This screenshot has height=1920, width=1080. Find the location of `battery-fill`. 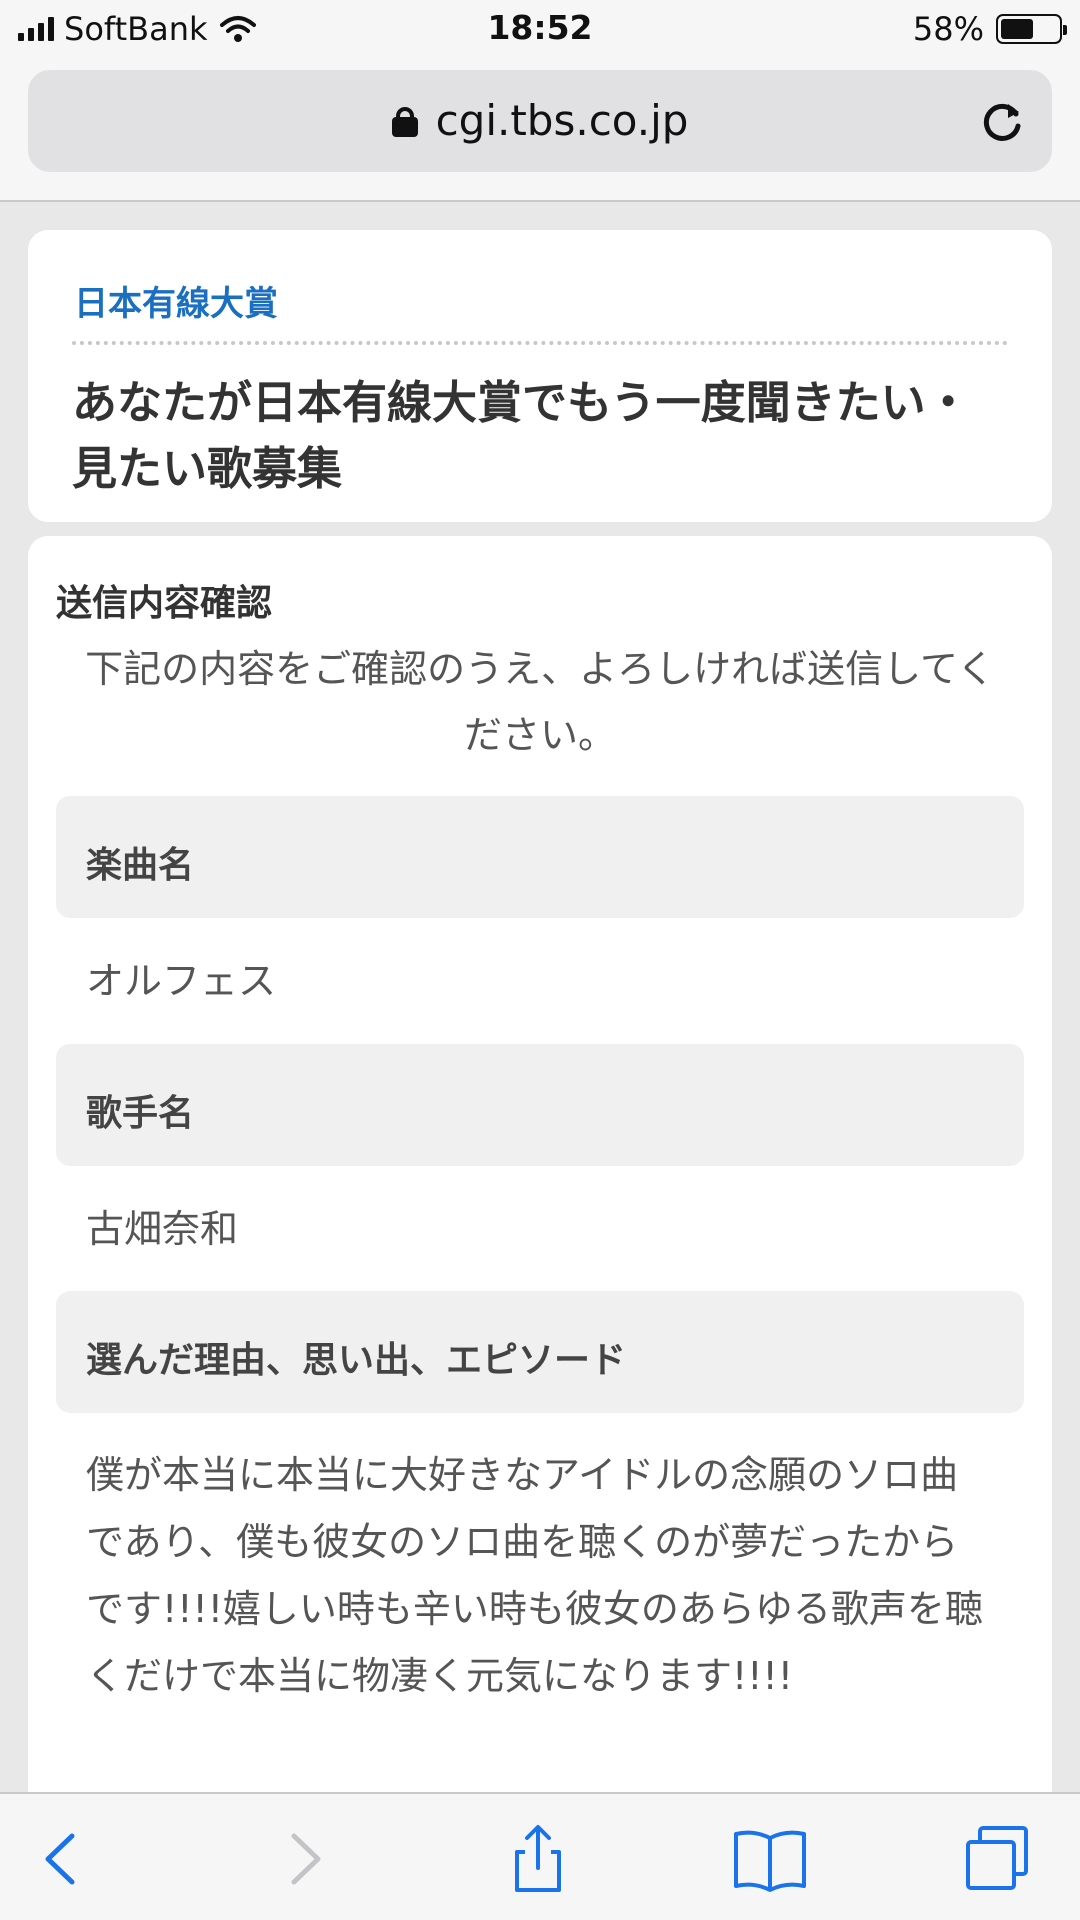

battery-fill is located at coordinates (1017, 29).